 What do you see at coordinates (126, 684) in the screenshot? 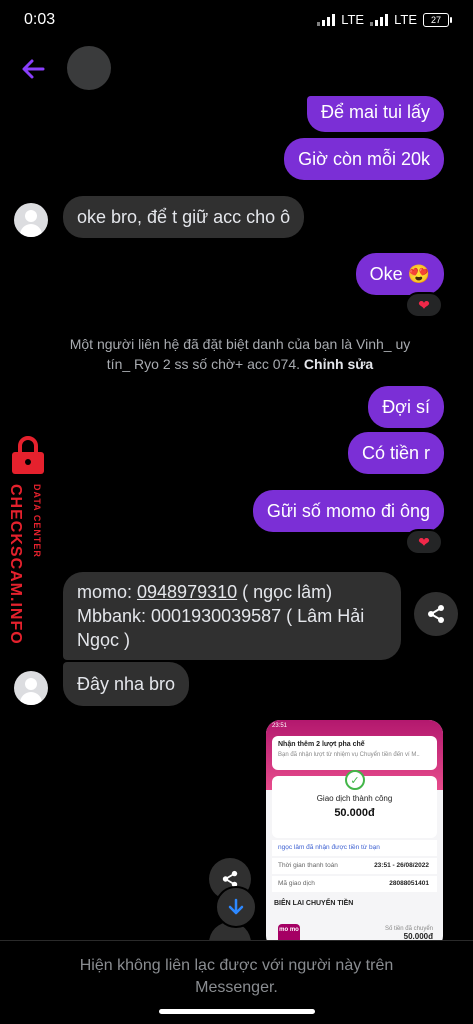
I see `message-incoming: Đây nha bro` at bounding box center [126, 684].